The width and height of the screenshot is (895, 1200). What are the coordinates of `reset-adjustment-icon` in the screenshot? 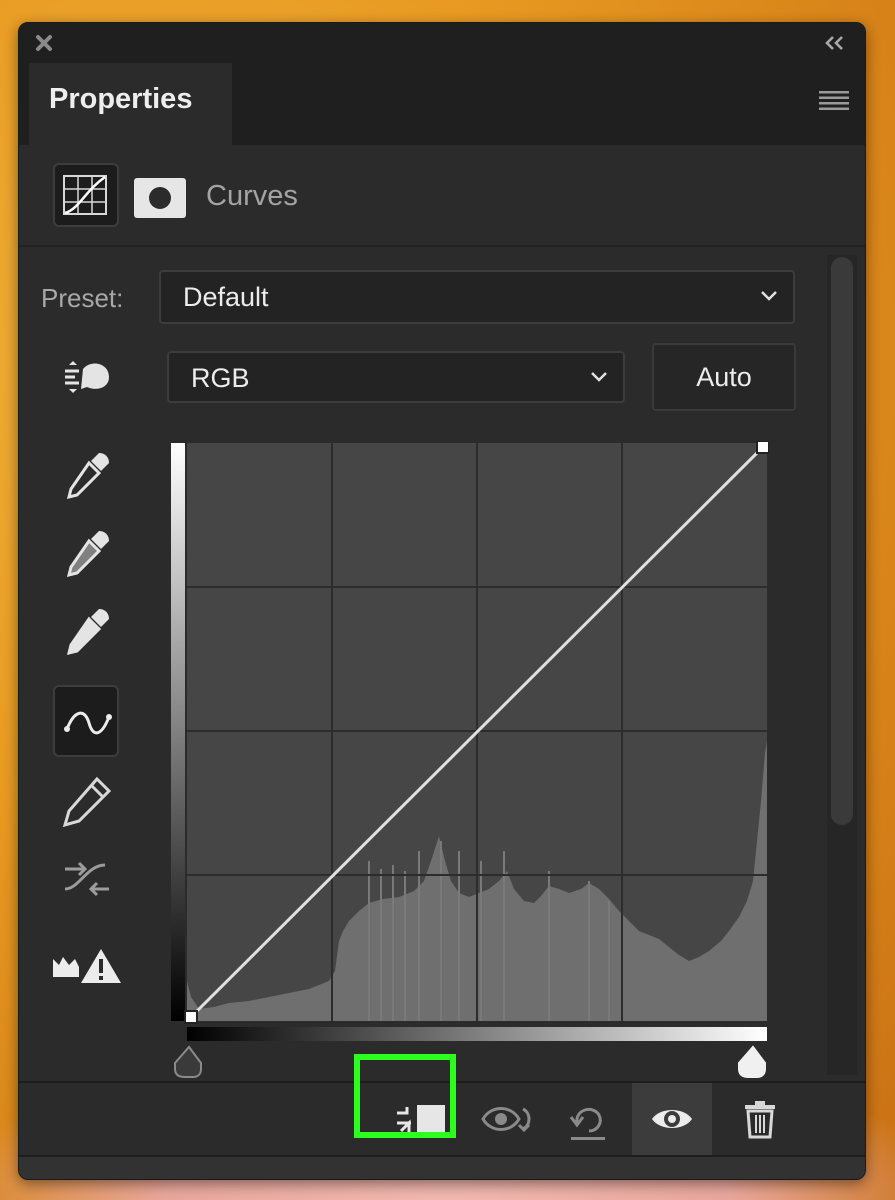 It's located at (587, 1123).